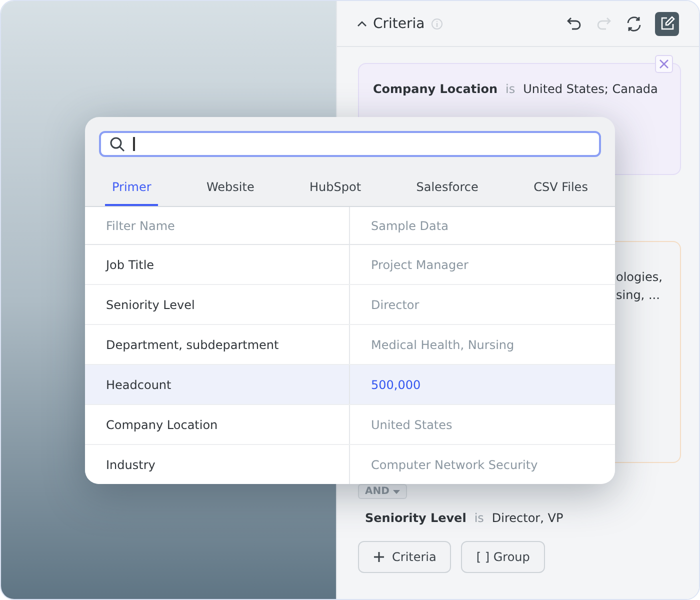 The width and height of the screenshot is (700, 600). What do you see at coordinates (574, 23) in the screenshot?
I see `undo-icon` at bounding box center [574, 23].